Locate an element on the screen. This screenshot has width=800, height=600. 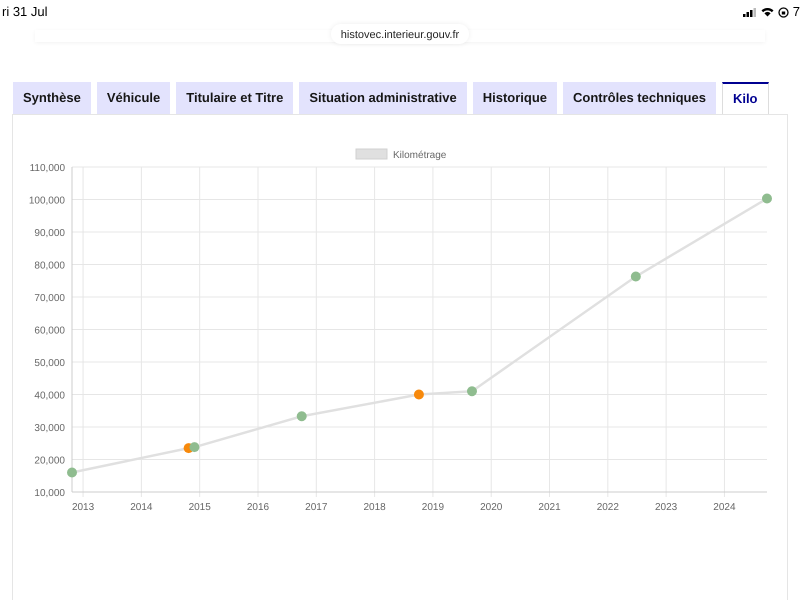
x-tick-label: 2015 is located at coordinates (199, 507).